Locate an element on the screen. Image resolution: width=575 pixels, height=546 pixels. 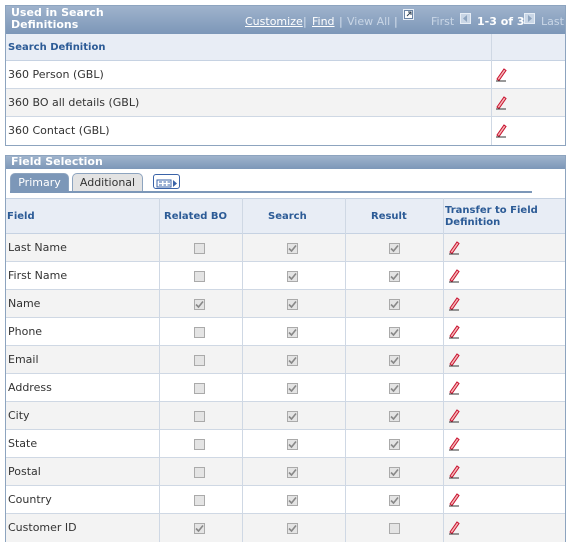
tab-underline is located at coordinates (271, 192).